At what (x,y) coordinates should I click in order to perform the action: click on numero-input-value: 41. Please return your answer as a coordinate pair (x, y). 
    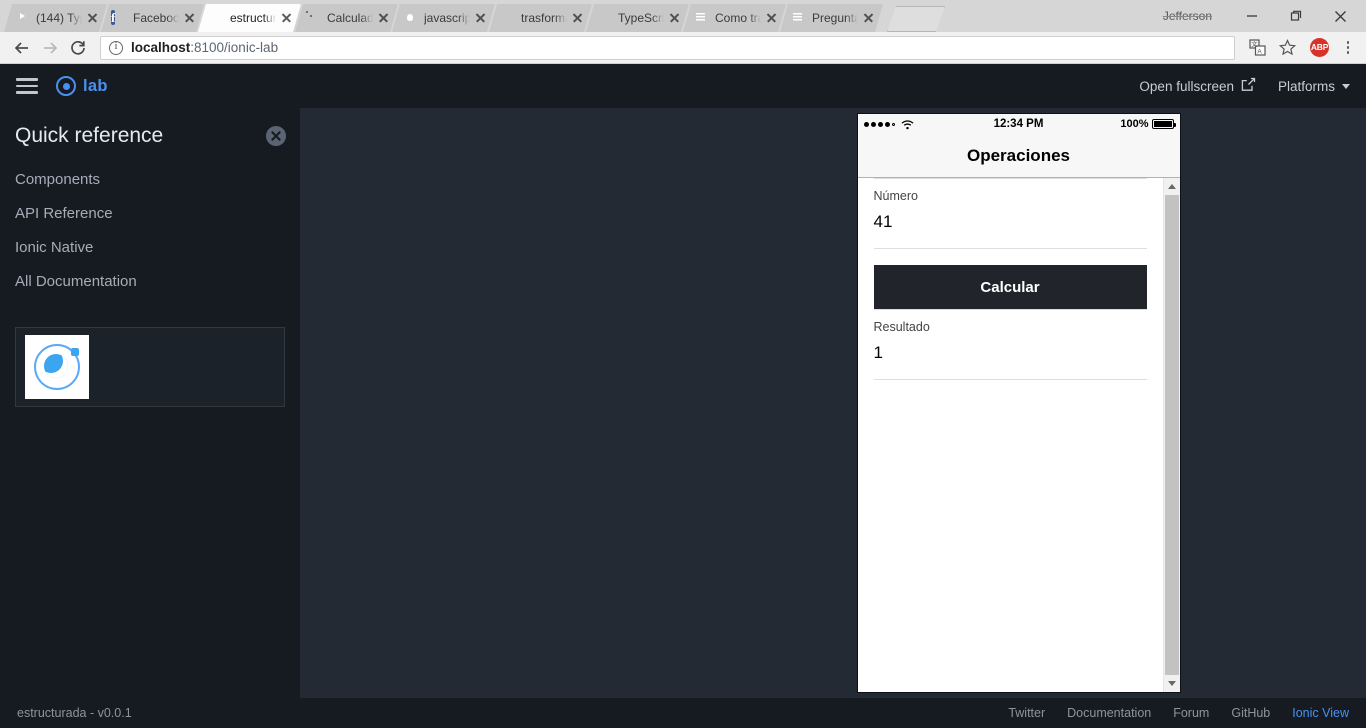
    Looking at the image, I should click on (1010, 225).